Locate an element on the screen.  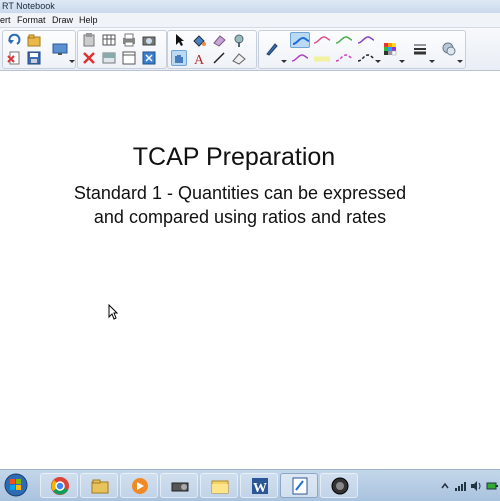
menu-bar: ert Format Draw Help is located at coordinates (250, 20).